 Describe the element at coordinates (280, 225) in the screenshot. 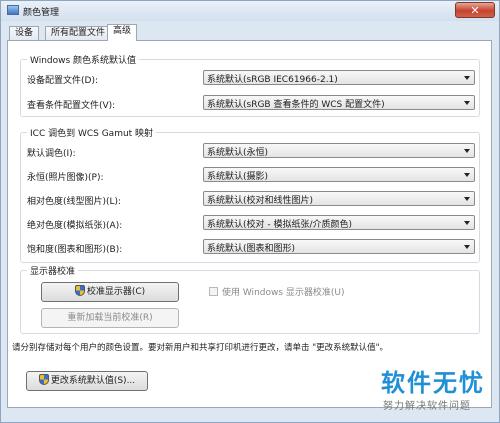

I see `select-value: 系统默认(校对 - 模拟纸张/介质颜色)` at that location.